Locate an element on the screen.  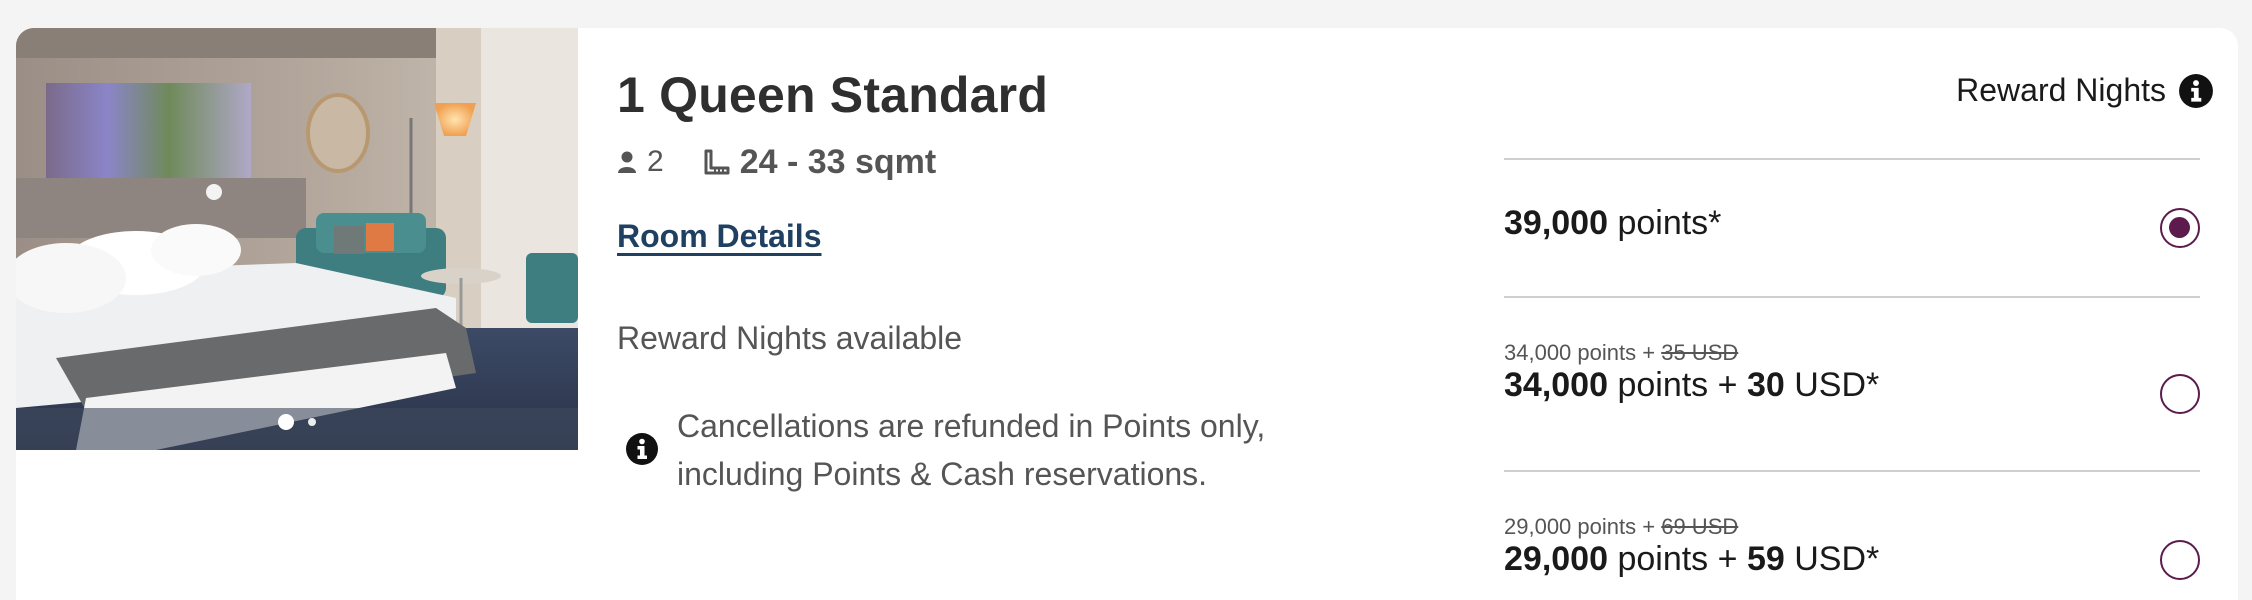
rates-header: Reward Nights is located at coordinates (2085, 90).